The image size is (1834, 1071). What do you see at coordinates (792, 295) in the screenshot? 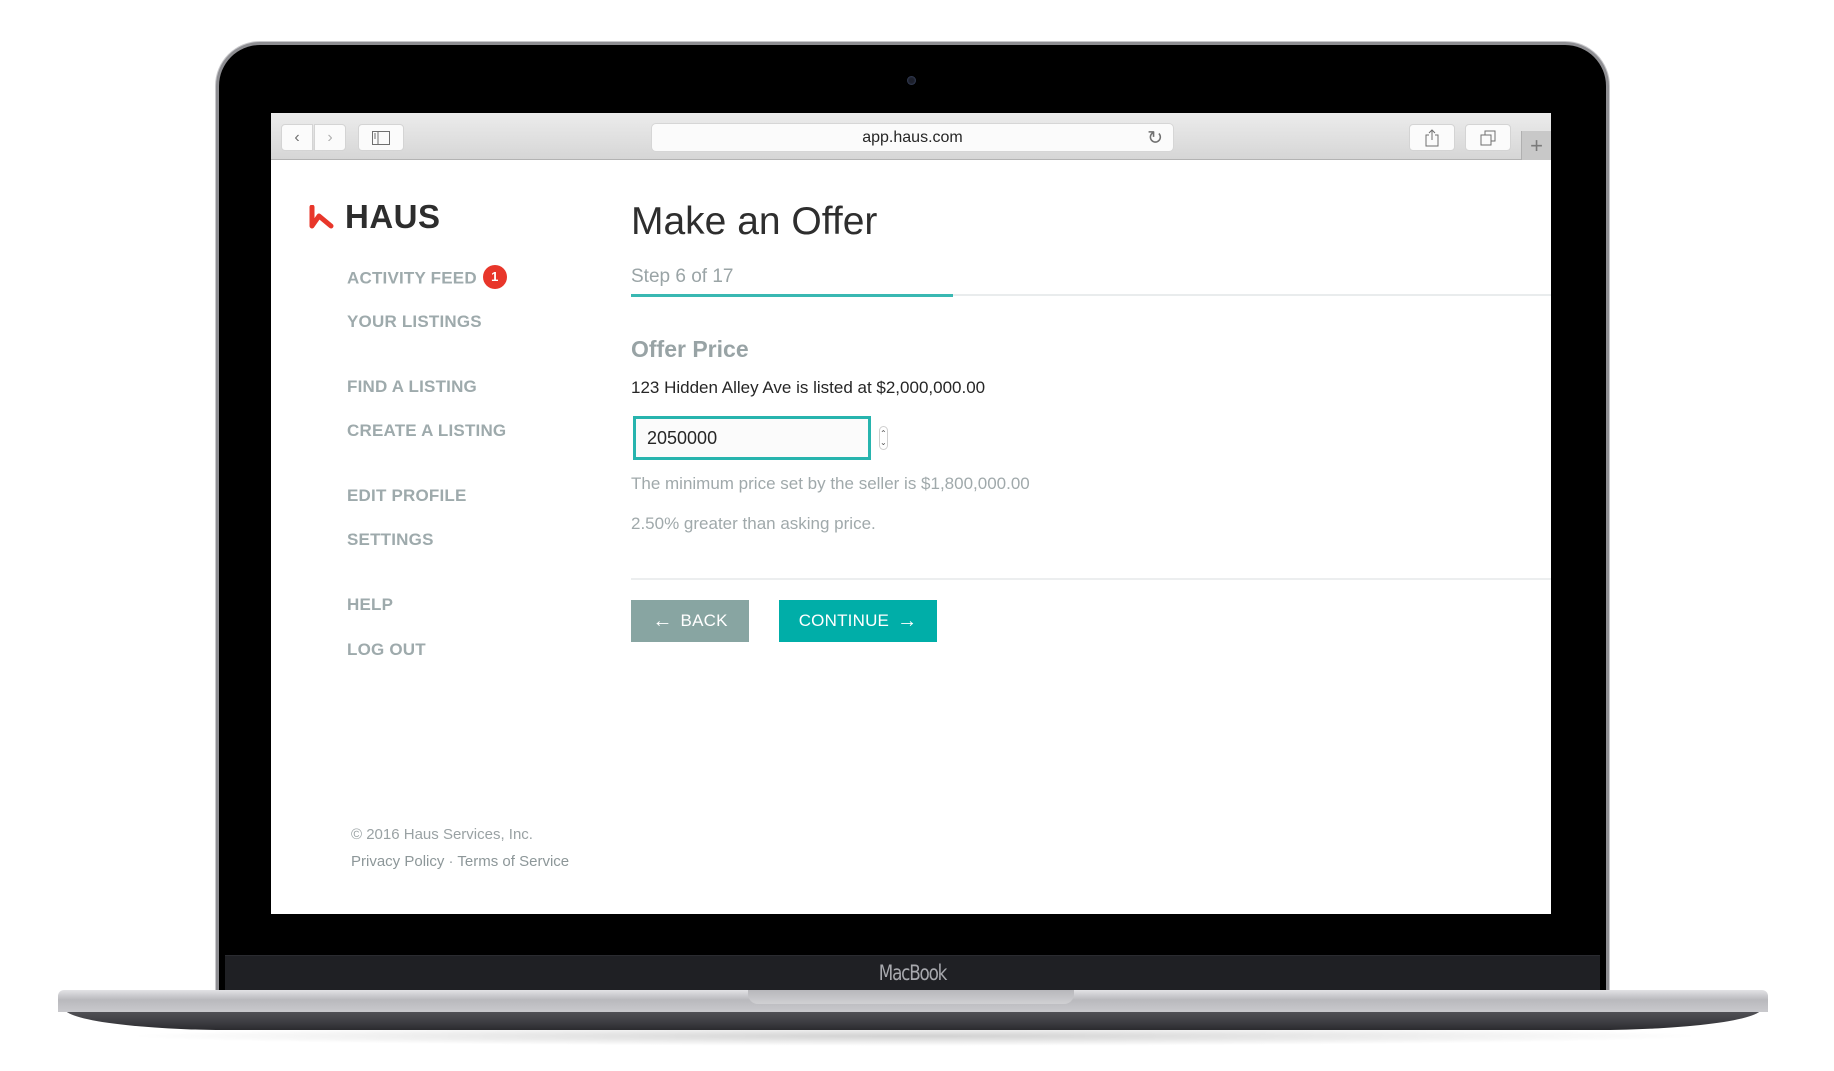
I see `step-progress-fill` at bounding box center [792, 295].